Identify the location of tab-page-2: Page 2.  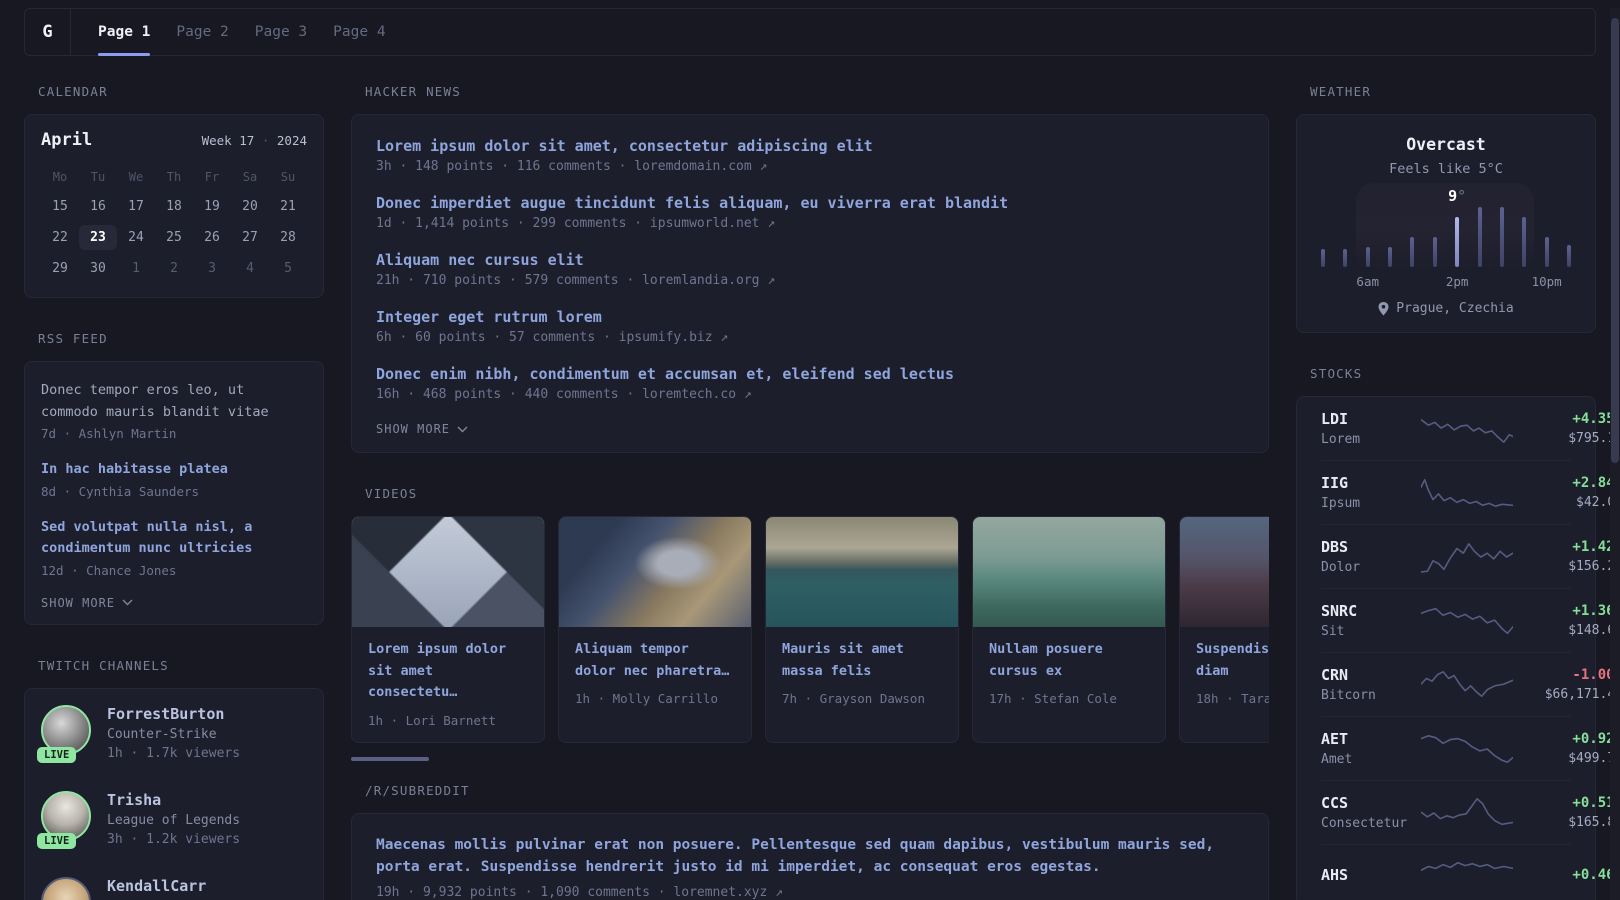
(202, 32).